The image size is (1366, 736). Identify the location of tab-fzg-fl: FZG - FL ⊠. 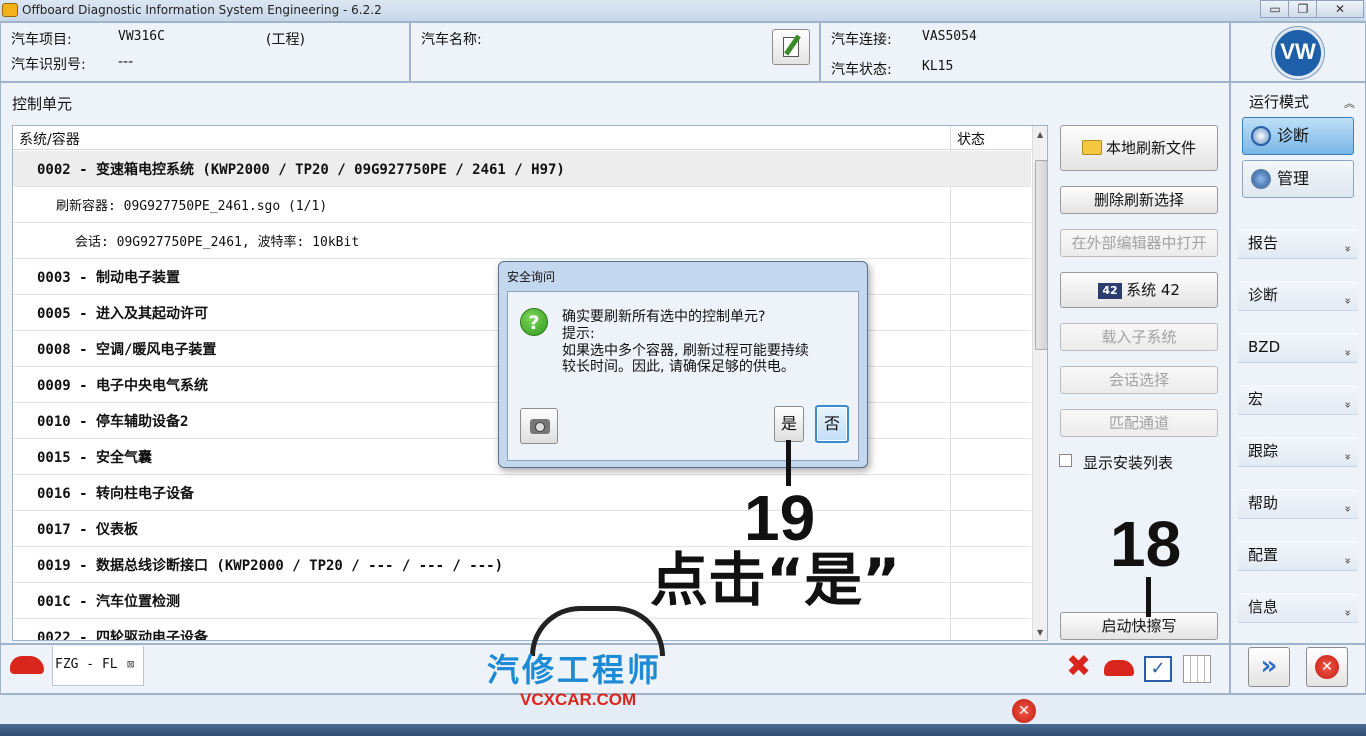
(98, 666).